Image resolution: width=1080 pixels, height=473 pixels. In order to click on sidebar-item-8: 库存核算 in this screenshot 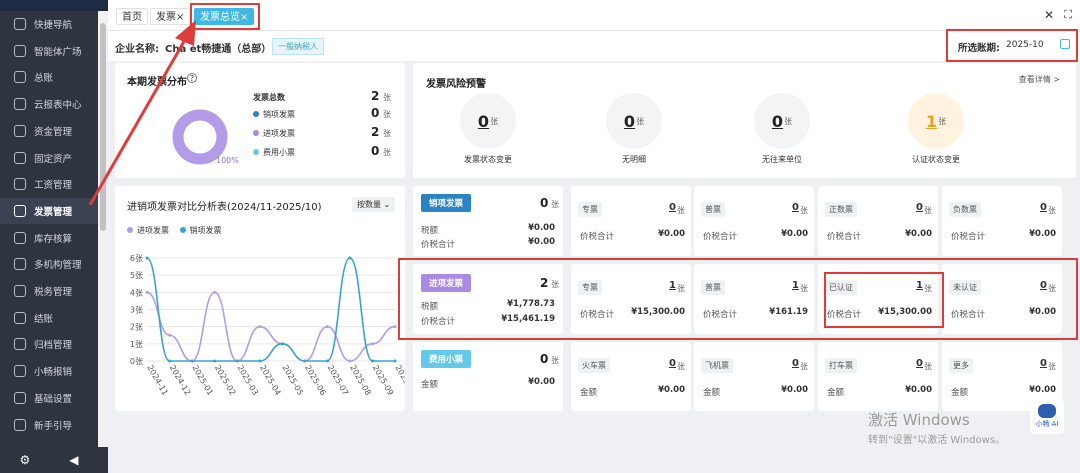, I will do `click(49, 238)`.